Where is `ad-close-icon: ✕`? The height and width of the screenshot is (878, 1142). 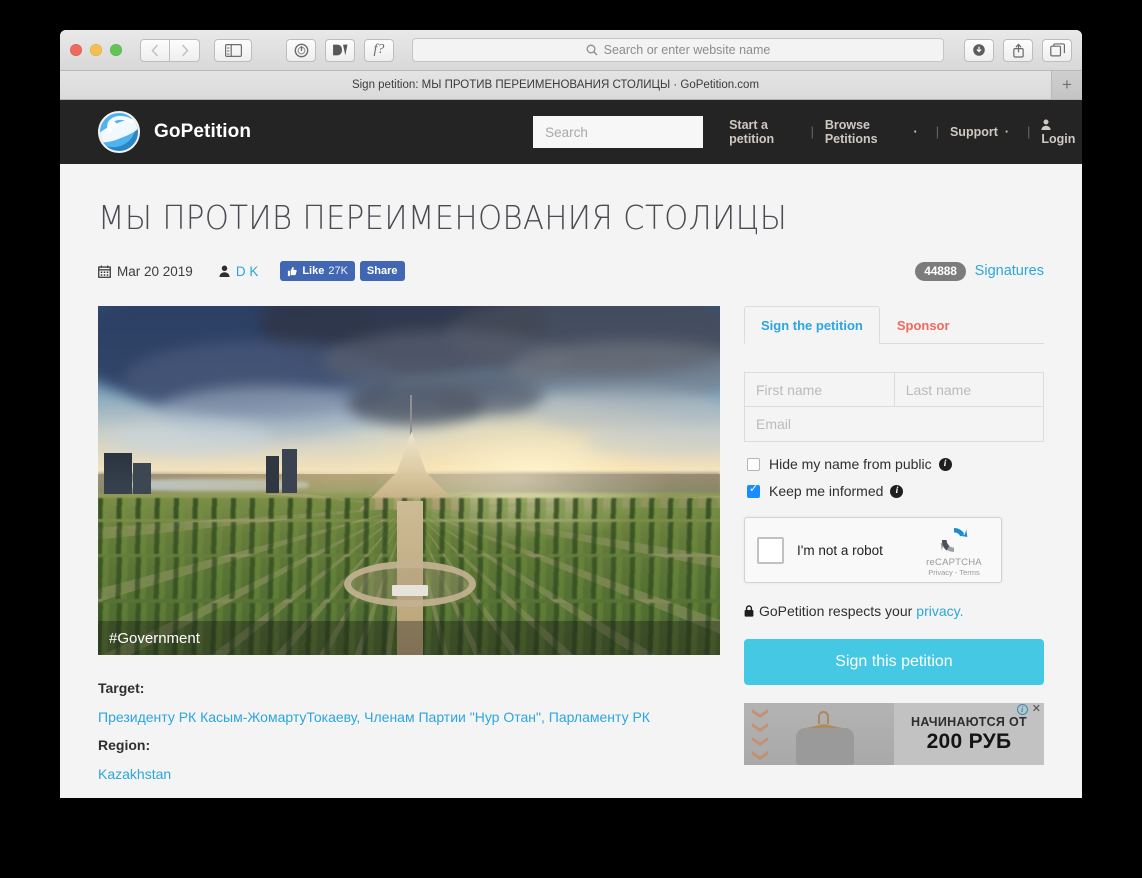
ad-close-icon: ✕ is located at coordinates (1036, 709).